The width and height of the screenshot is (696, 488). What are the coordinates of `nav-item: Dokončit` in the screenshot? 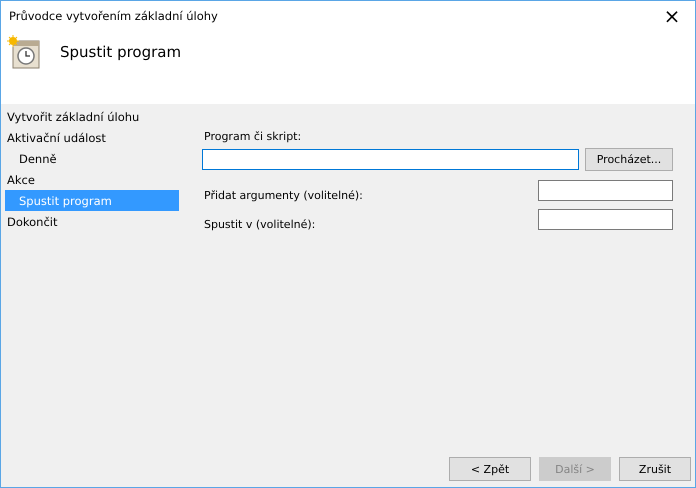 It's located at (90, 221).